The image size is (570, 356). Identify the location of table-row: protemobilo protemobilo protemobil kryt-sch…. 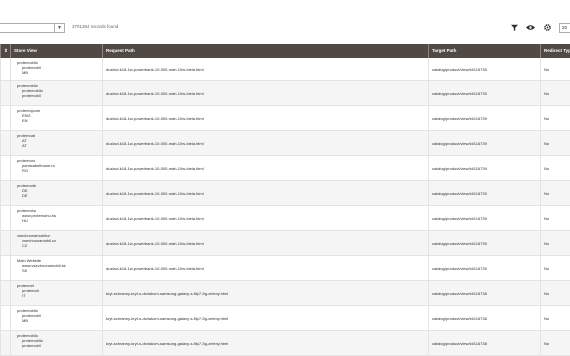
(285, 343).